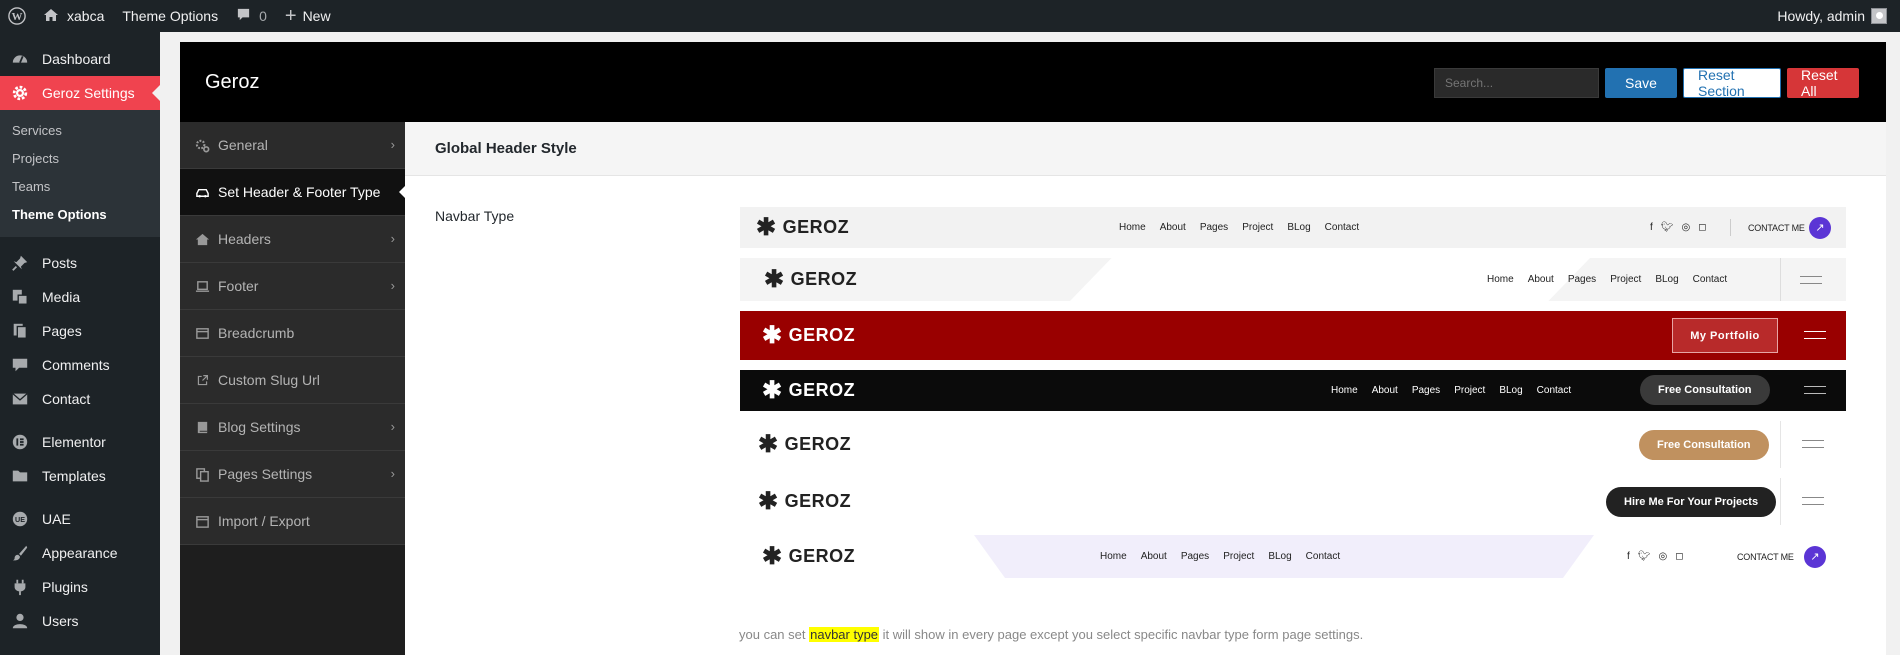 This screenshot has height=655, width=1900. I want to click on nav-import-export: Import / Export, so click(292, 521).